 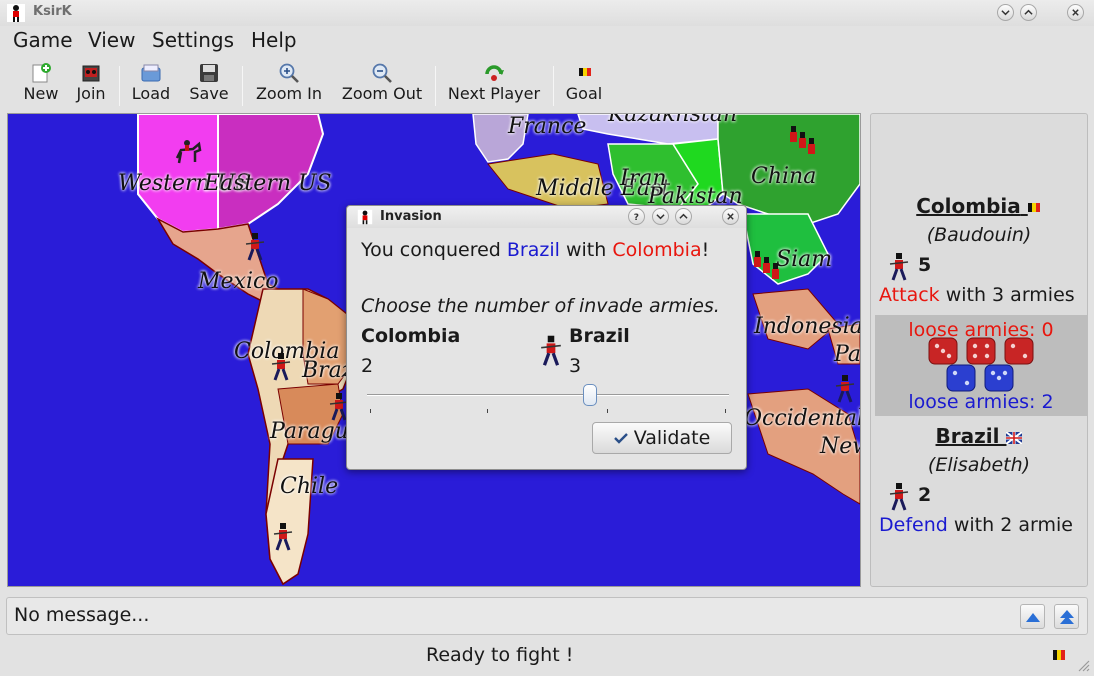 What do you see at coordinates (382, 83) in the screenshot?
I see `zoom-out-button: Zoom Out` at bounding box center [382, 83].